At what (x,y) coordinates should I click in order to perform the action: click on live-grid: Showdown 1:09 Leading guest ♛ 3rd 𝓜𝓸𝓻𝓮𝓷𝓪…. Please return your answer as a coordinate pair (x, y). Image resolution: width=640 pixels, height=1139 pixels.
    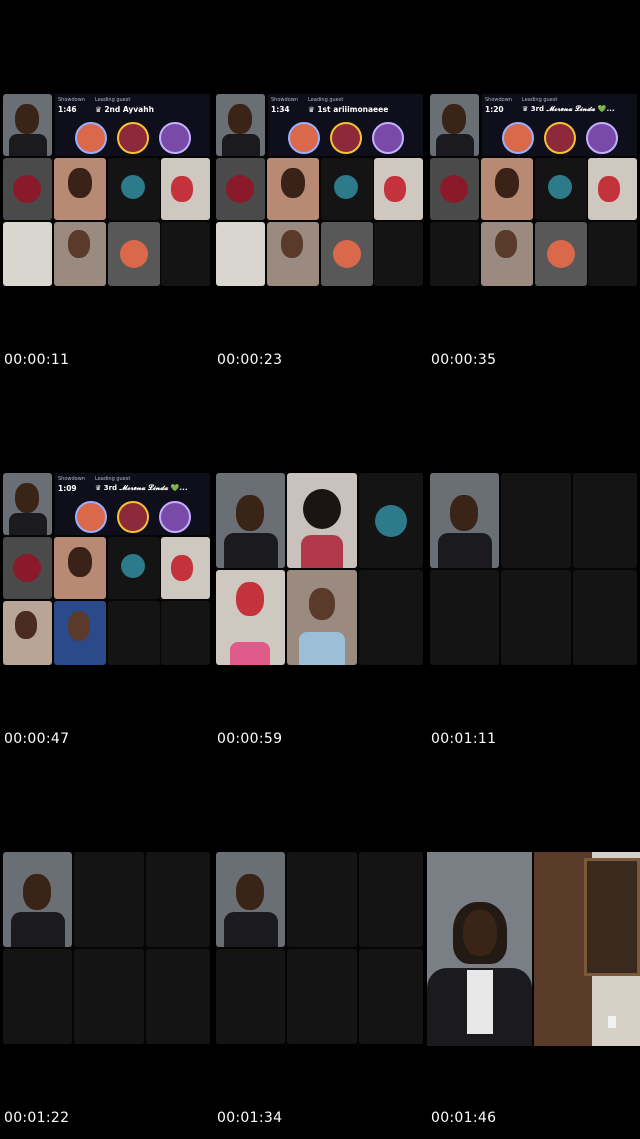
    Looking at the image, I should click on (106, 569).